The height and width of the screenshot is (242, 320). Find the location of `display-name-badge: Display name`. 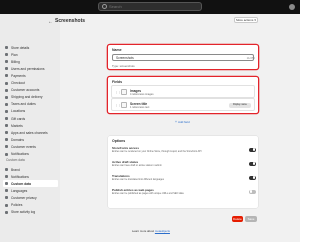

display-name-badge: Display name is located at coordinates (240, 105).